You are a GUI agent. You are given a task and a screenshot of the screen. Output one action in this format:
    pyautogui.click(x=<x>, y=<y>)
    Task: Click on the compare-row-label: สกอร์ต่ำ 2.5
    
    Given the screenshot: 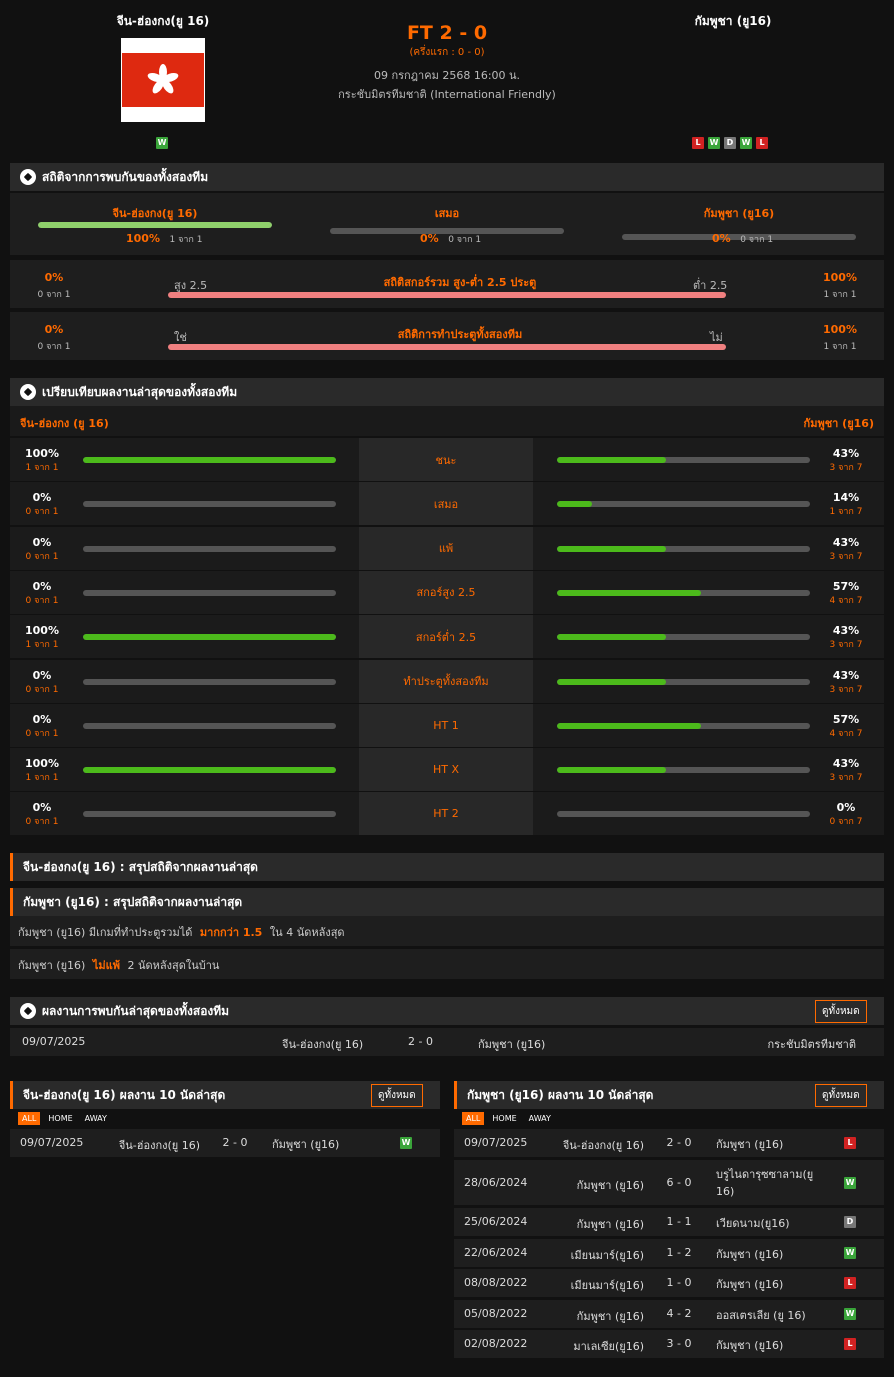 What is the action you would take?
    pyautogui.click(x=446, y=637)
    